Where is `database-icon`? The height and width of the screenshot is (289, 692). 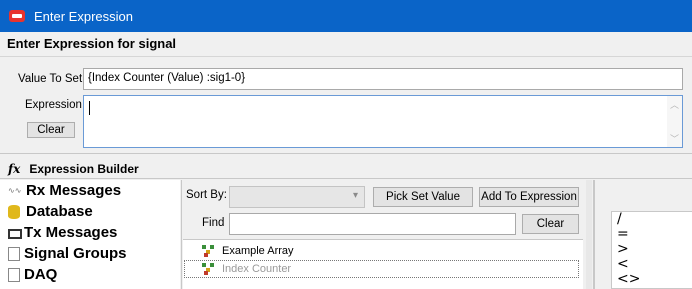
database-icon is located at coordinates (14, 211).